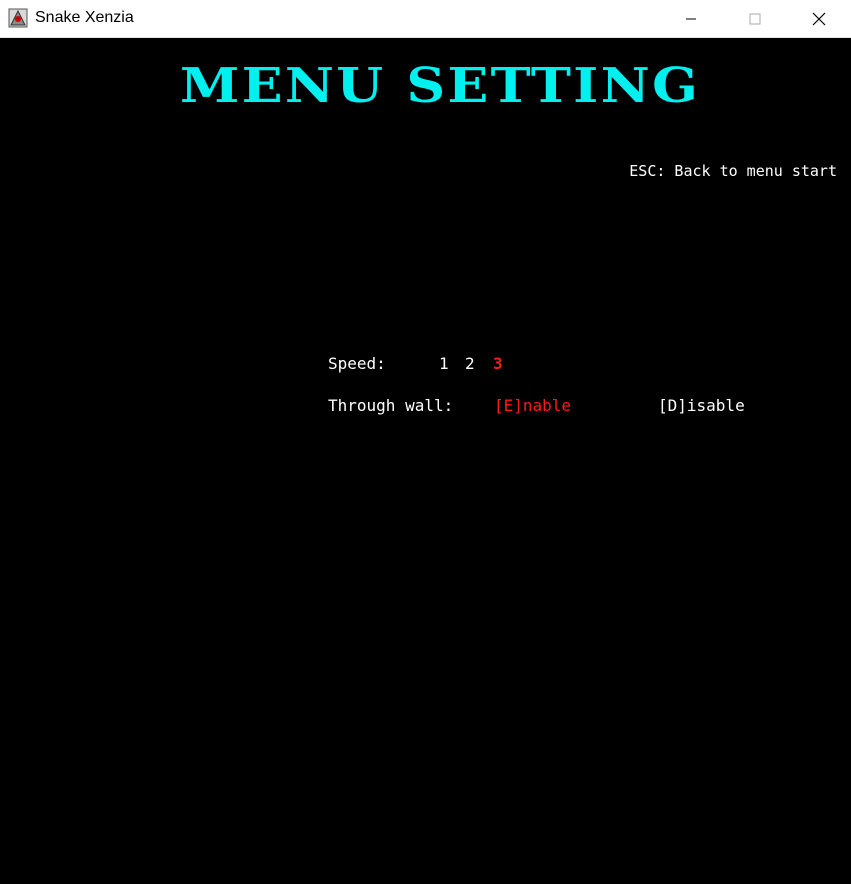 Image resolution: width=851 pixels, height=884 pixels. What do you see at coordinates (733, 171) in the screenshot?
I see `esc-hint: ESC: Back to menu start` at bounding box center [733, 171].